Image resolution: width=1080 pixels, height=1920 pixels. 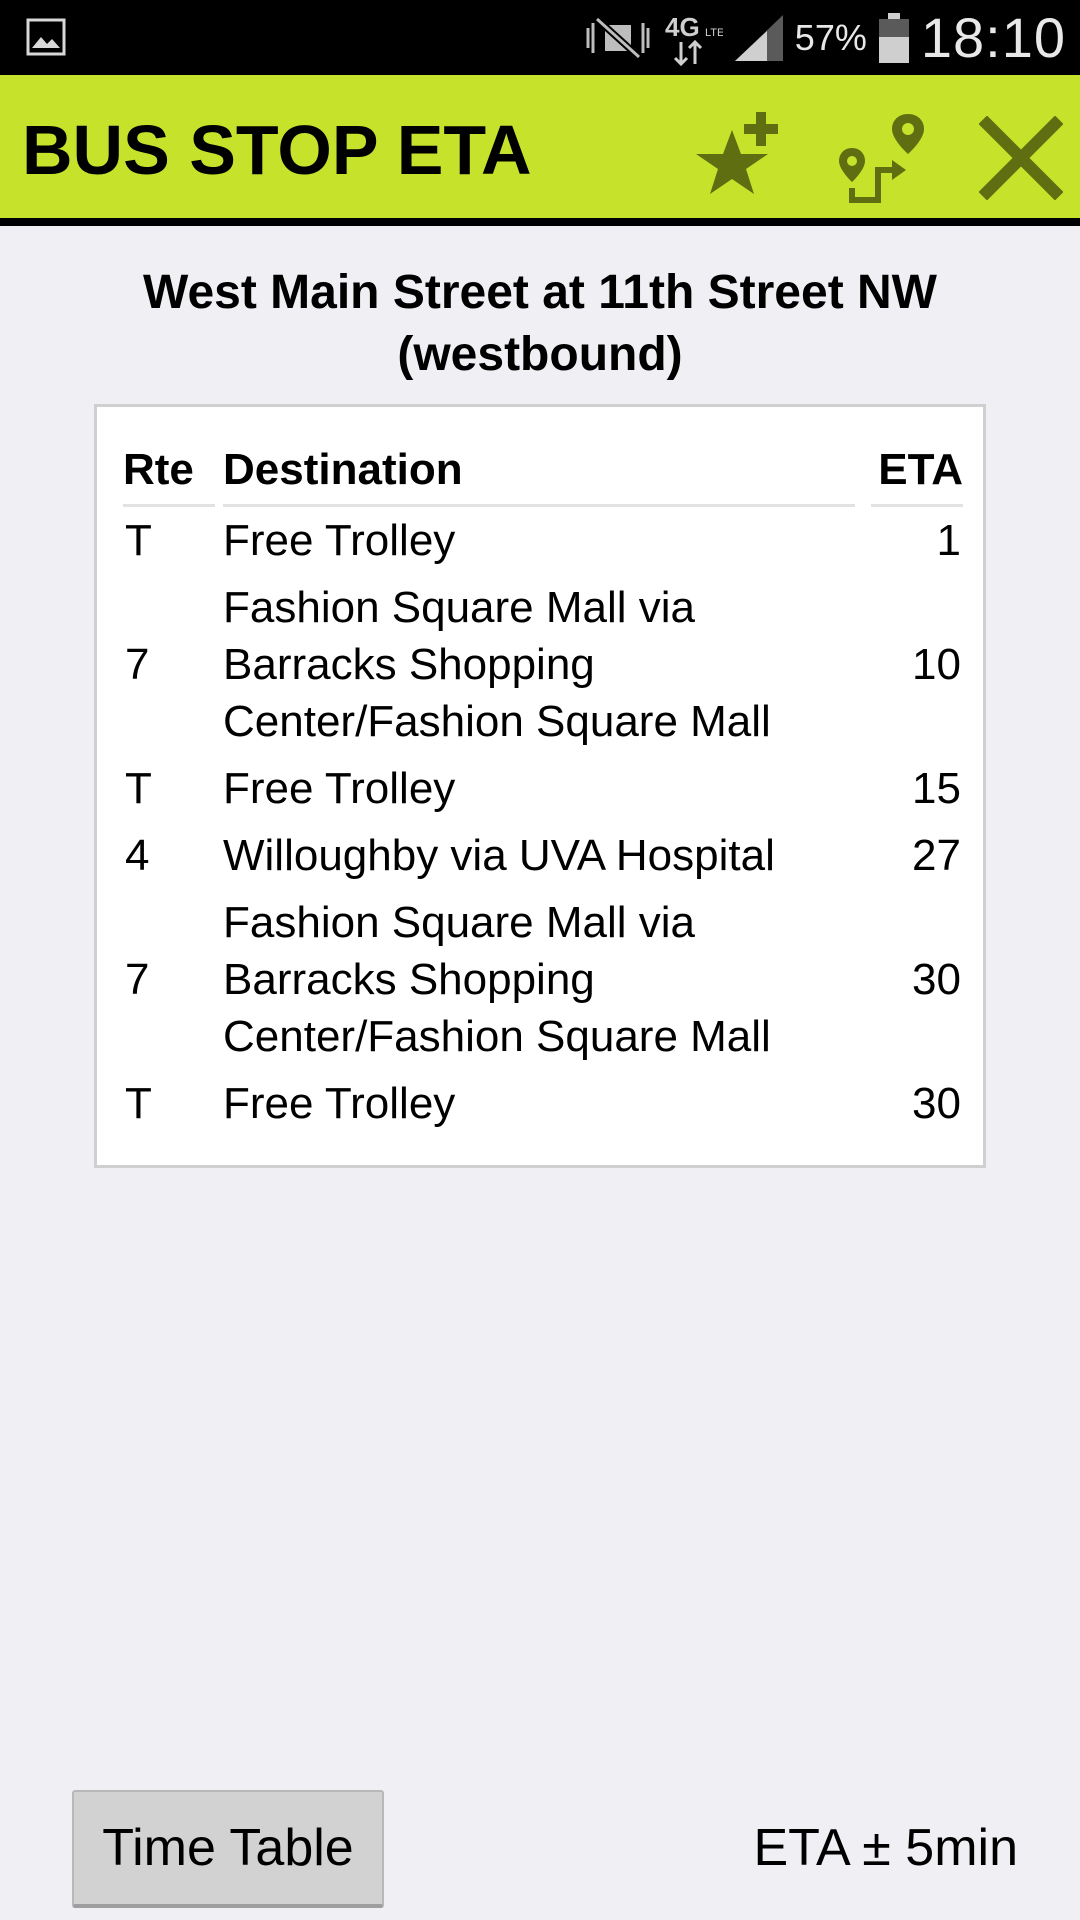 What do you see at coordinates (137, 855) in the screenshot?
I see `route-cell: 4` at bounding box center [137, 855].